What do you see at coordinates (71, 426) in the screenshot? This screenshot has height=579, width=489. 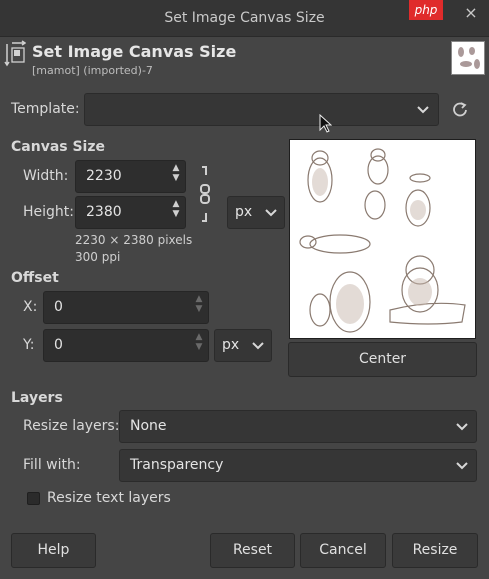 I see `resize-layers-label: Resize layers:` at bounding box center [71, 426].